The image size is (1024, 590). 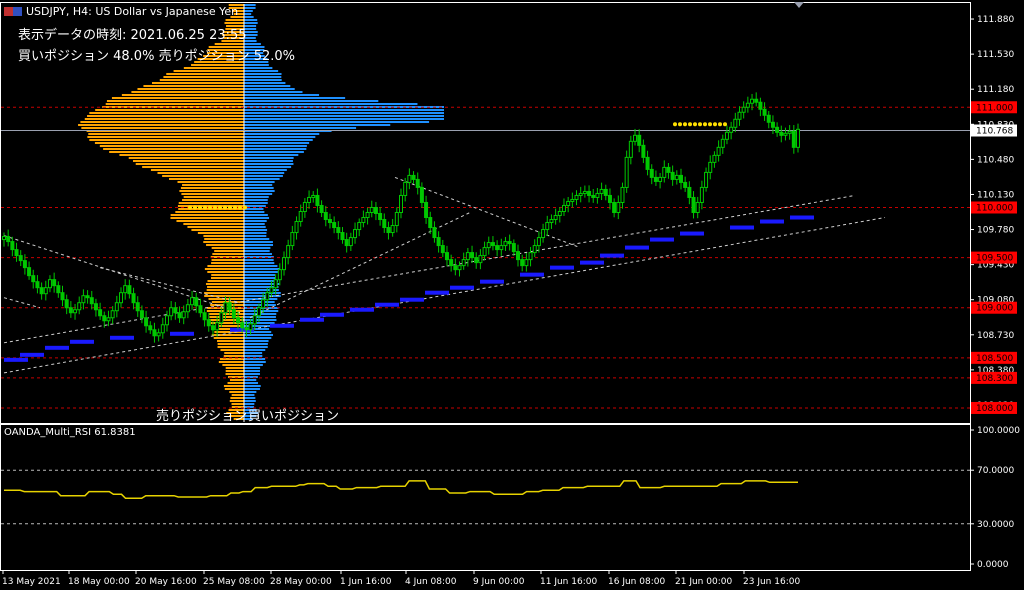 I want to click on price-axis-label: 108.730, so click(x=995, y=336).